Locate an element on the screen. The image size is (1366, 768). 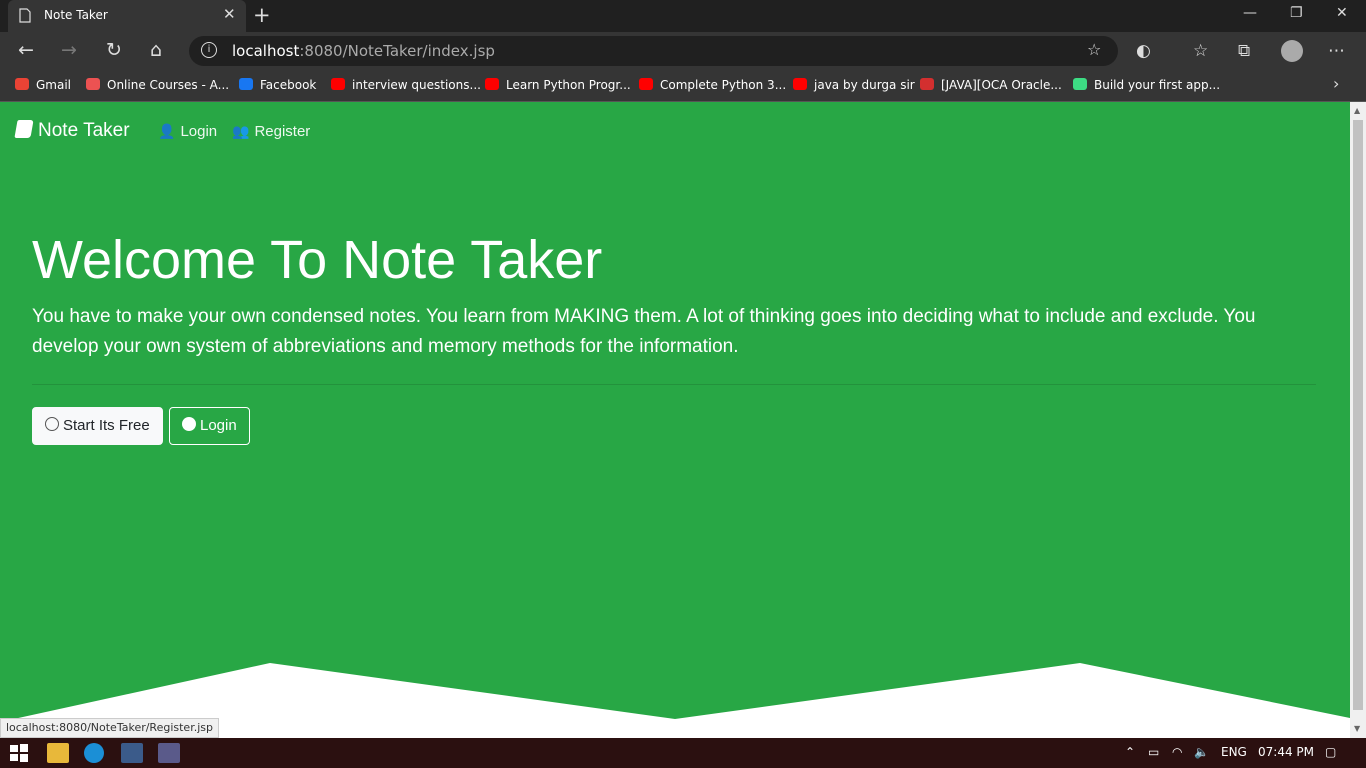
restore-icon: ❐ is located at coordinates (1296, 13).